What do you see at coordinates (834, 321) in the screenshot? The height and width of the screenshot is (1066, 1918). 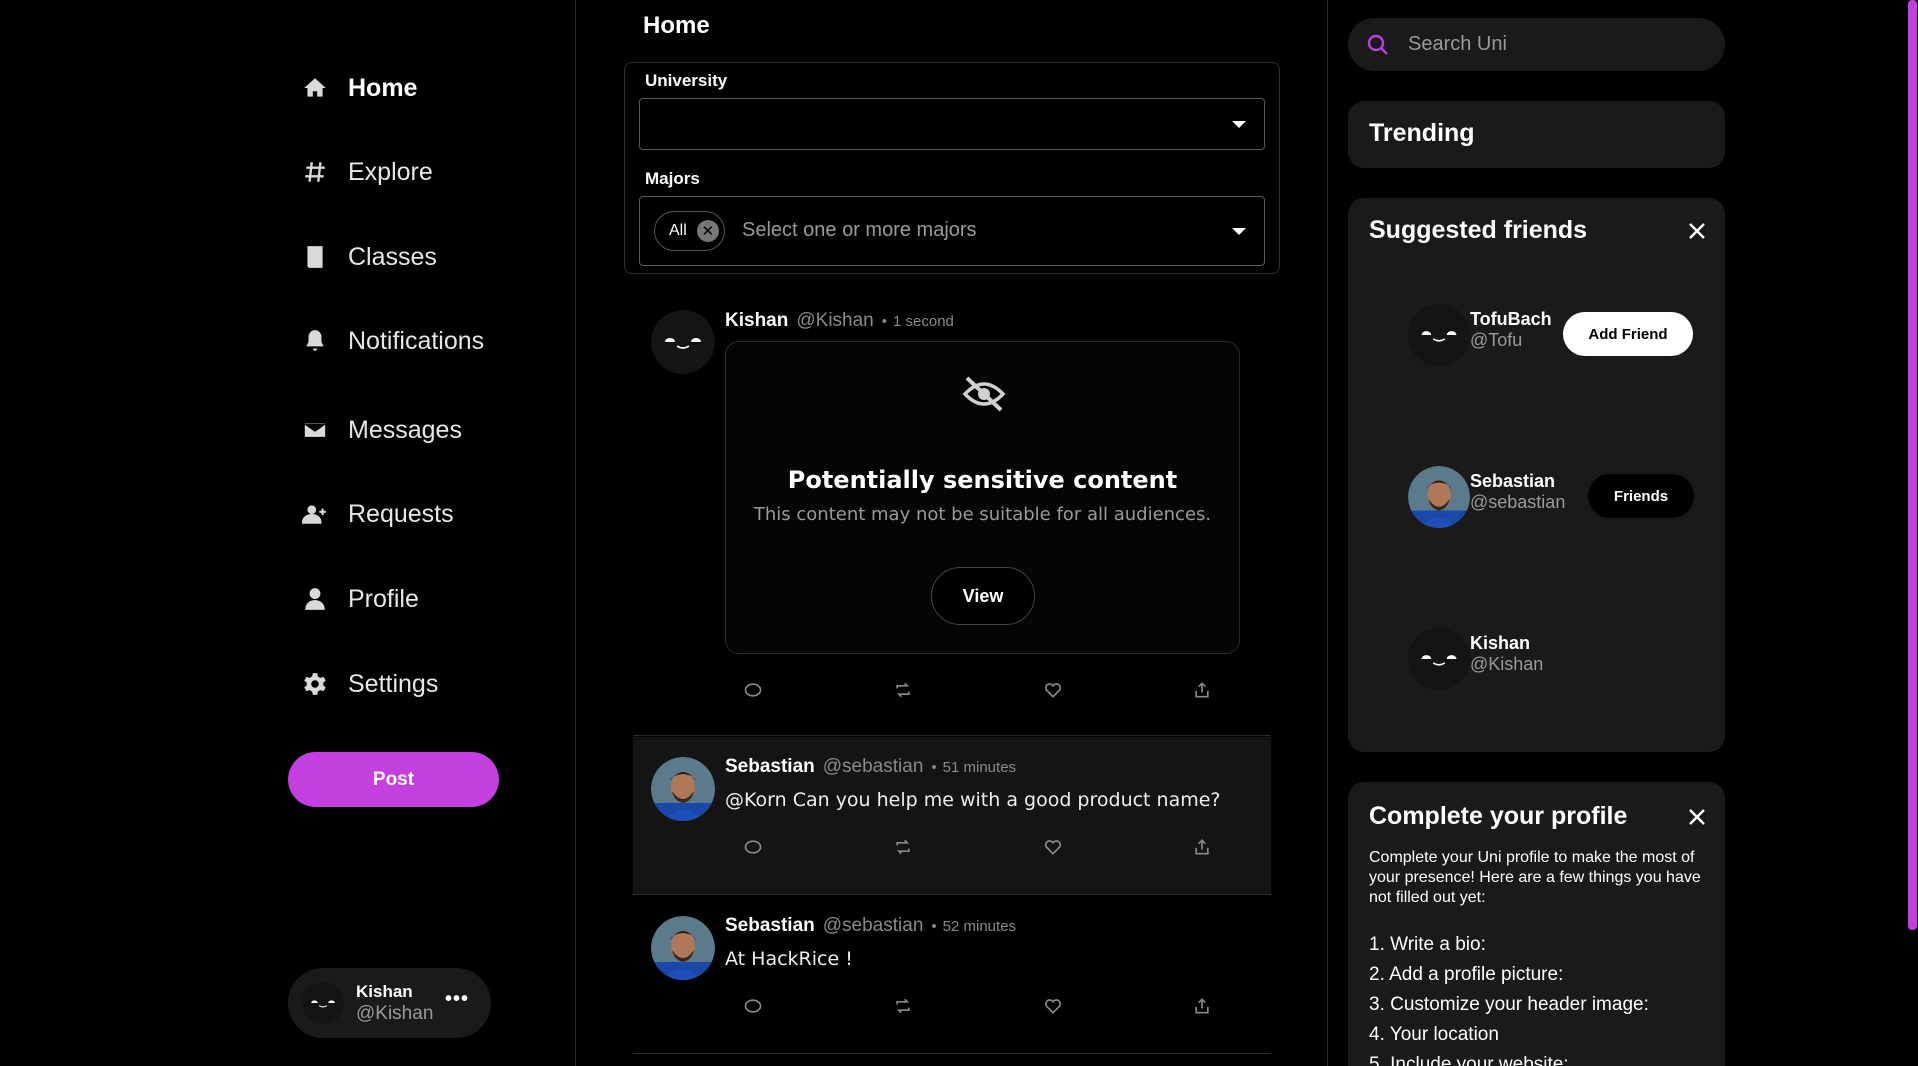 I see `post-author-handle: @Kishan` at bounding box center [834, 321].